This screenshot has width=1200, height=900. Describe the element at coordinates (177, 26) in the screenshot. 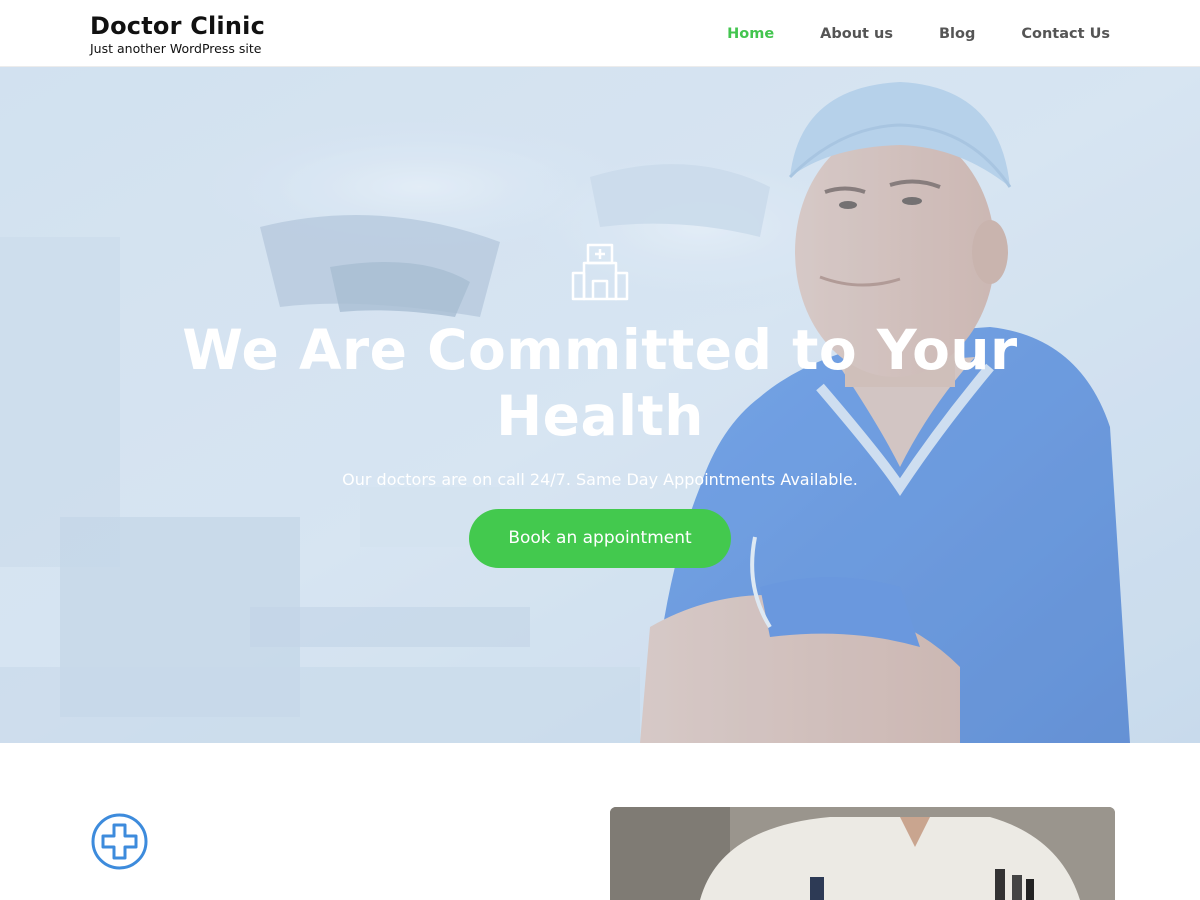

I see `site-title: Doctor Clinic` at that location.